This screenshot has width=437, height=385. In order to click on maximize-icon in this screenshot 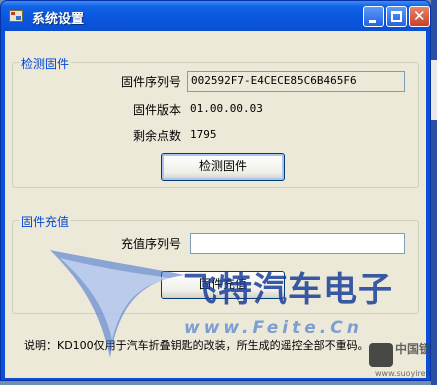, I will do `click(396, 16)`.